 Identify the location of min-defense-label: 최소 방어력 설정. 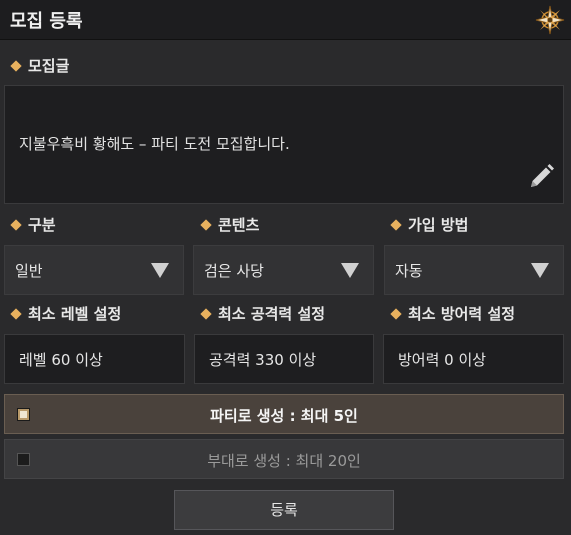
(462, 314).